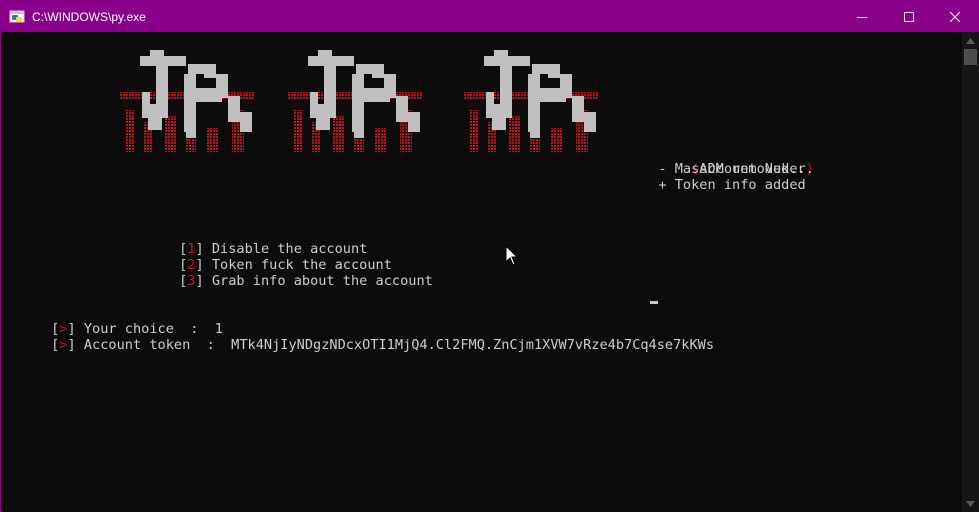 The image size is (979, 512). Describe the element at coordinates (137, 329) in the screenshot. I see `choice-prompt: [>] Your choice : 1` at that location.